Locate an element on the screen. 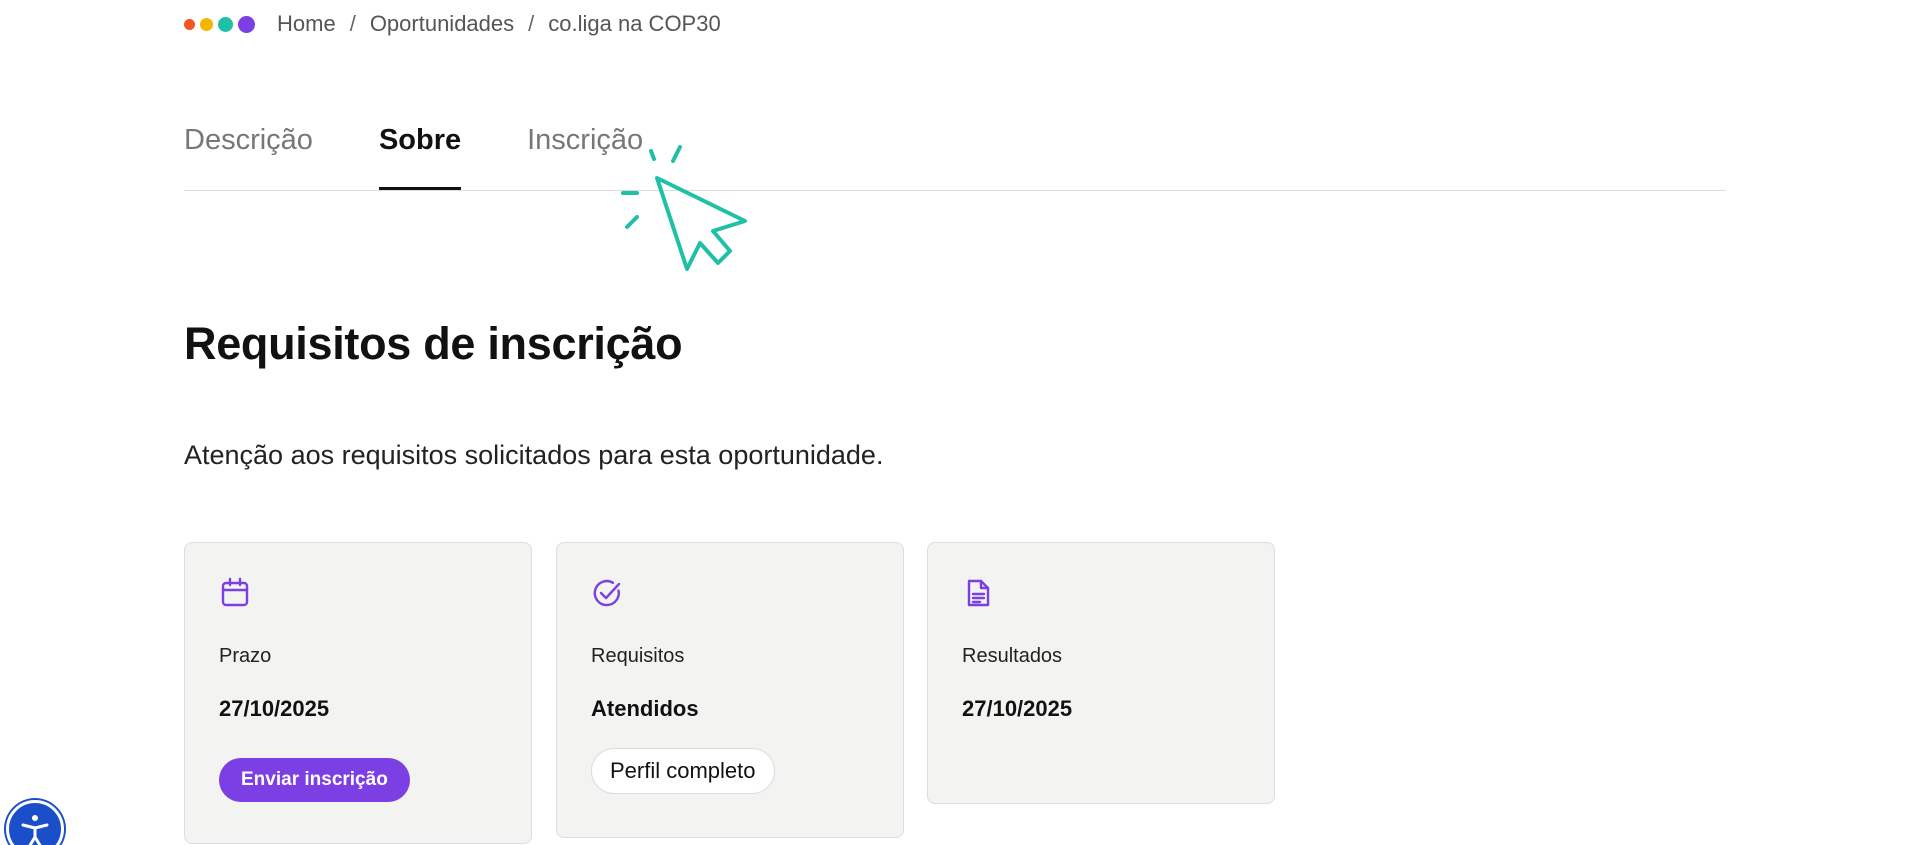  card-resultados: Resultados 27/10/2025 is located at coordinates (1101, 673).